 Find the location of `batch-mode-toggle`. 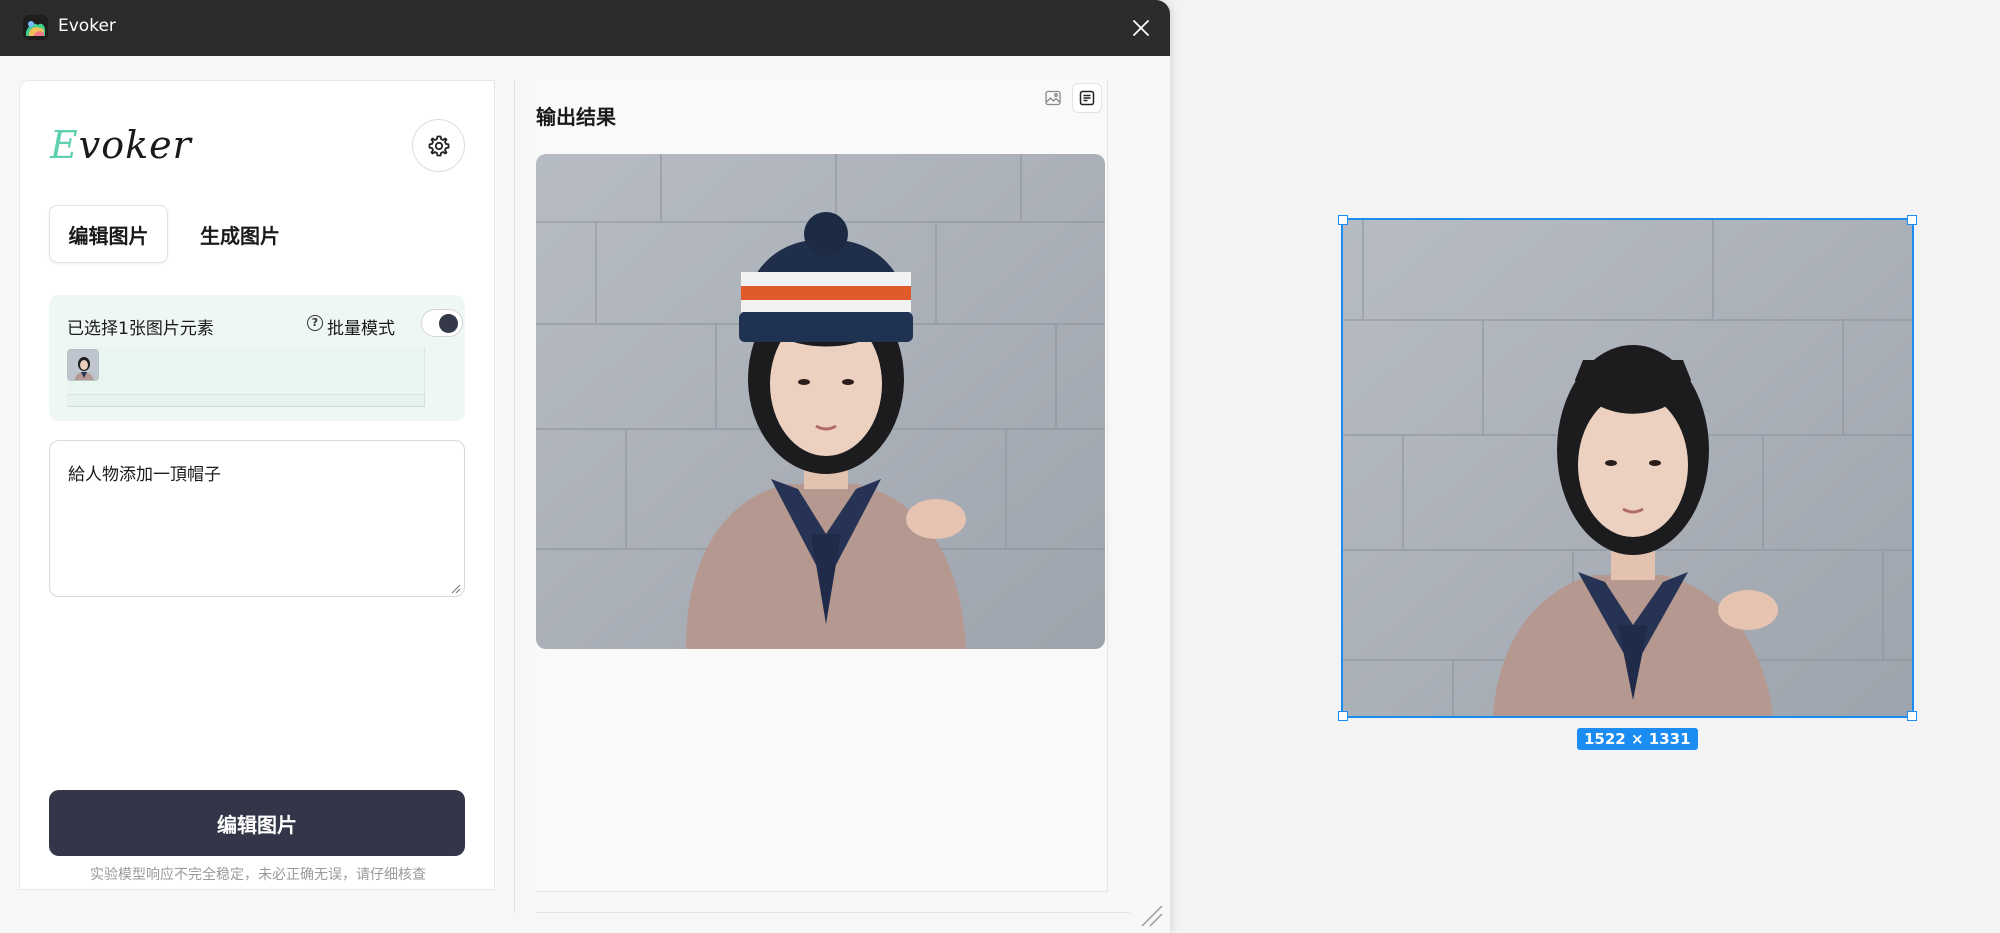

batch-mode-toggle is located at coordinates (442, 323).